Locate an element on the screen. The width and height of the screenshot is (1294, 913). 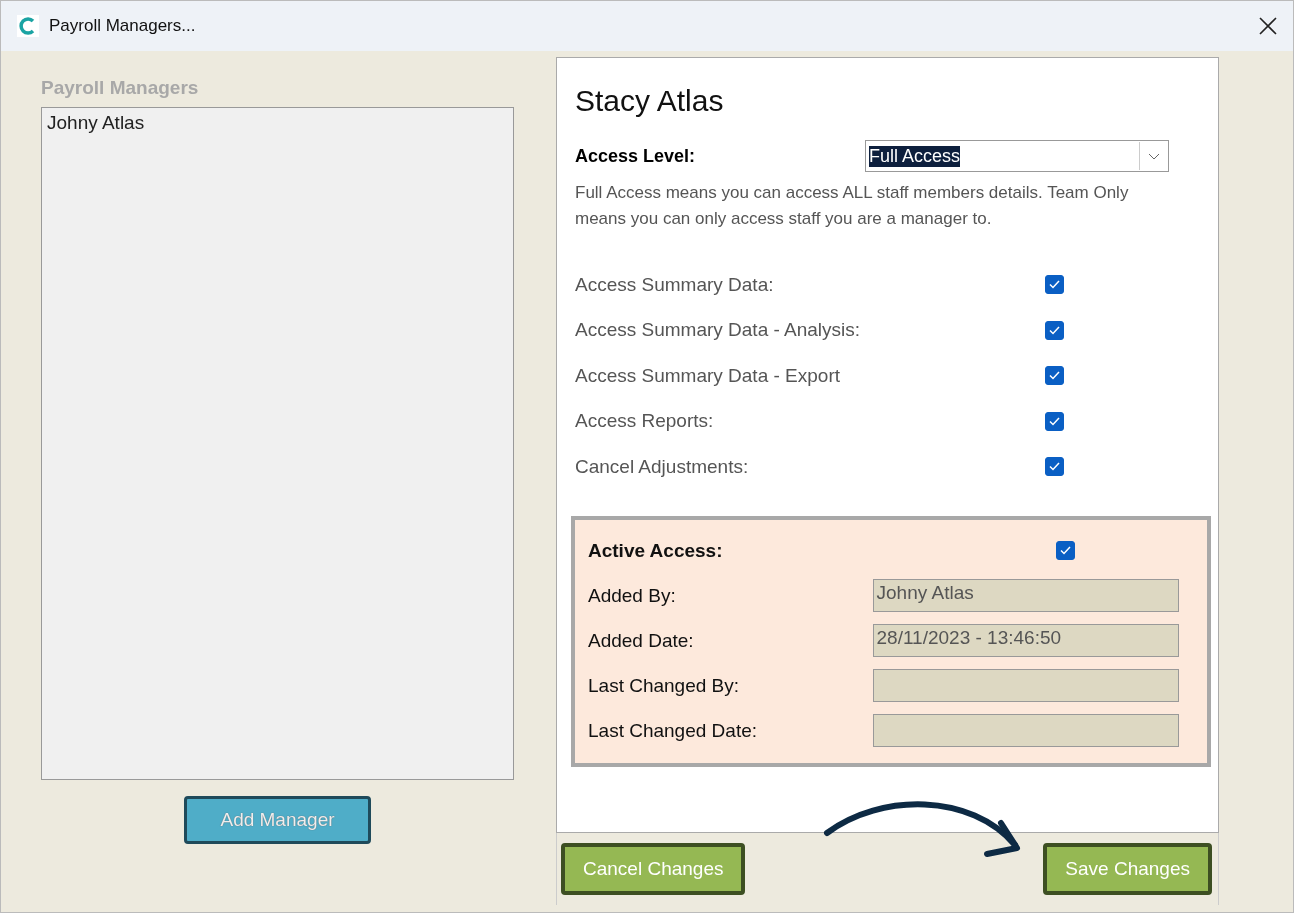
readonly-field: 28/11/2023 - 13:46:50 is located at coordinates (1025, 640).